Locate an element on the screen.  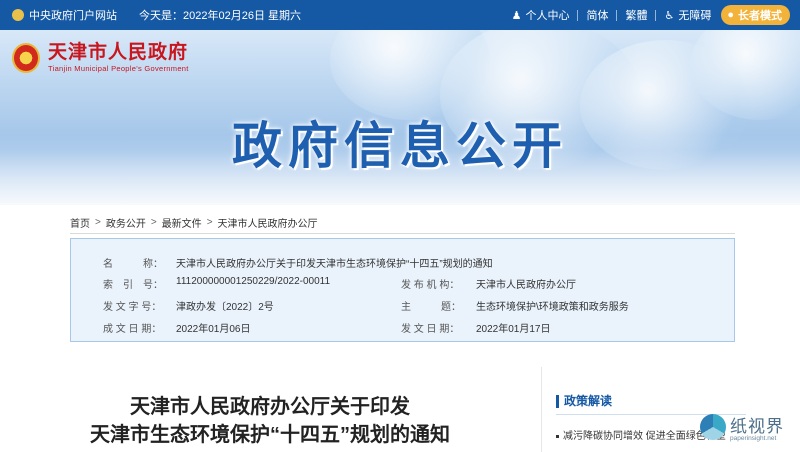
simplified-chinese-link: 简体 is located at coordinates (597, 15).